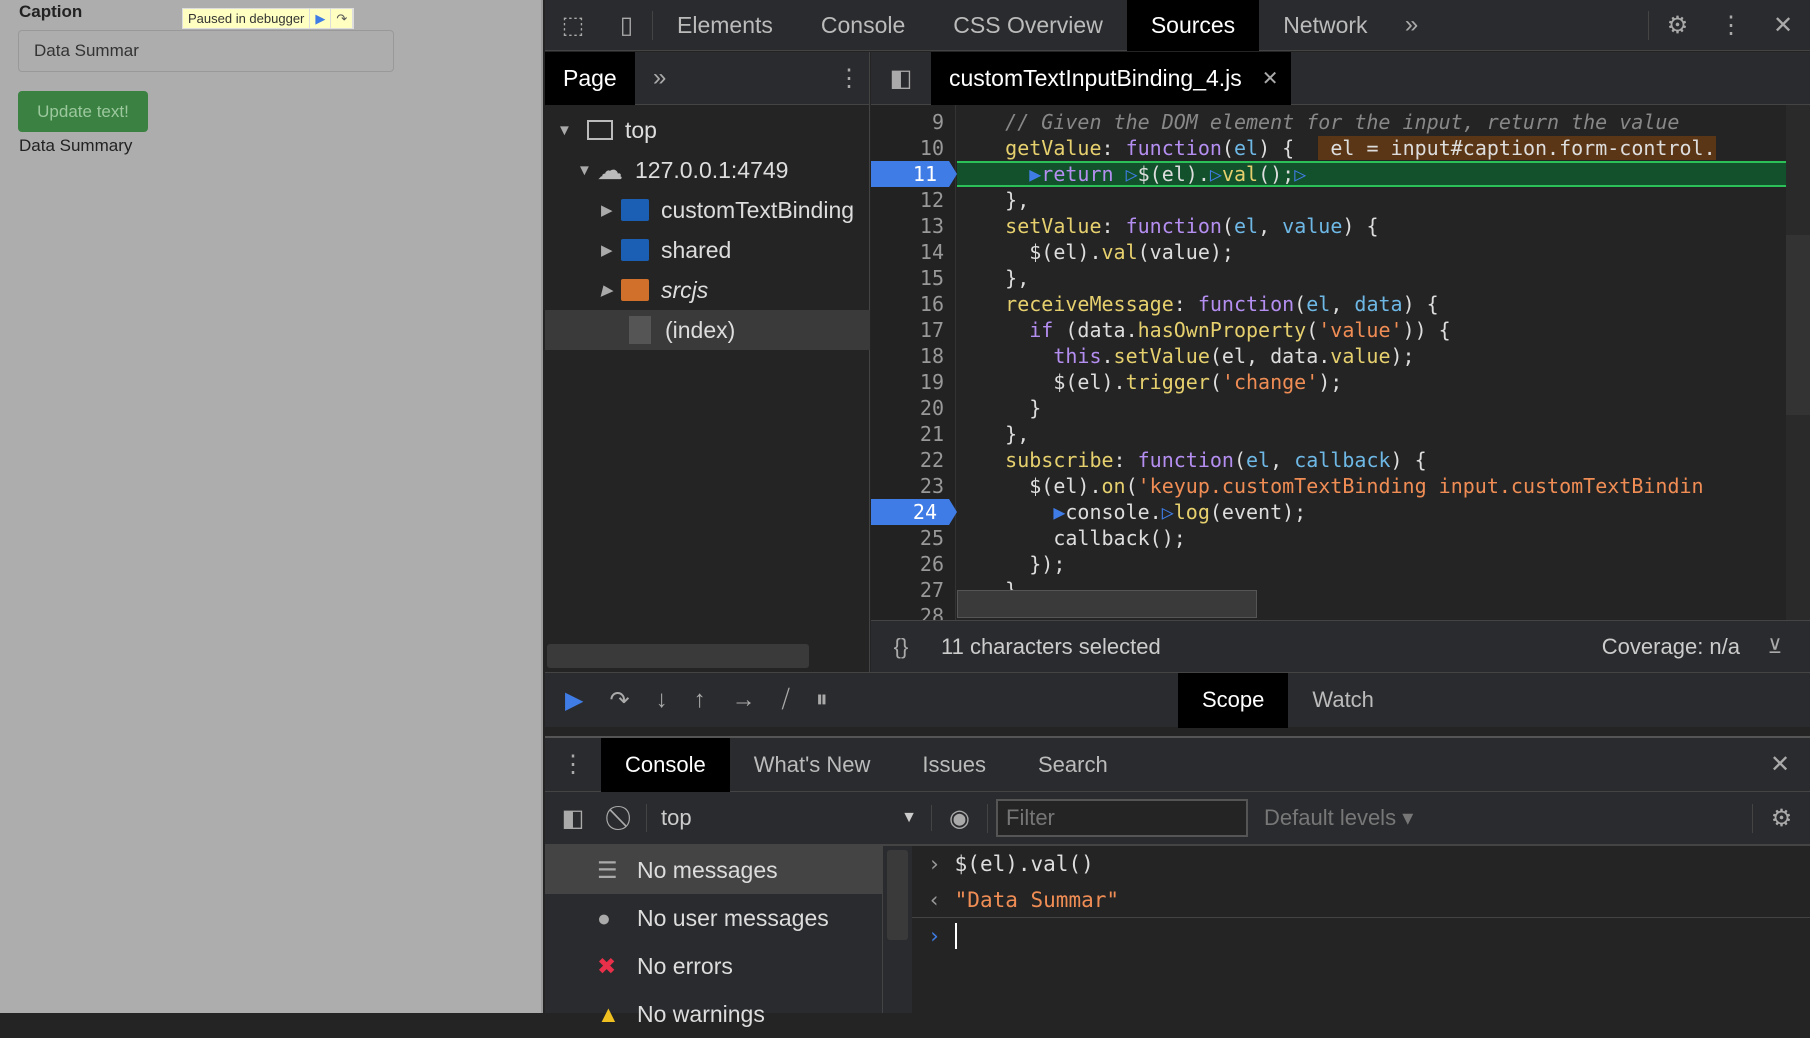 This screenshot has height=1038, width=1810. I want to click on code-line: ▶return ▷$(el).▷val();▷, so click(1371, 174).